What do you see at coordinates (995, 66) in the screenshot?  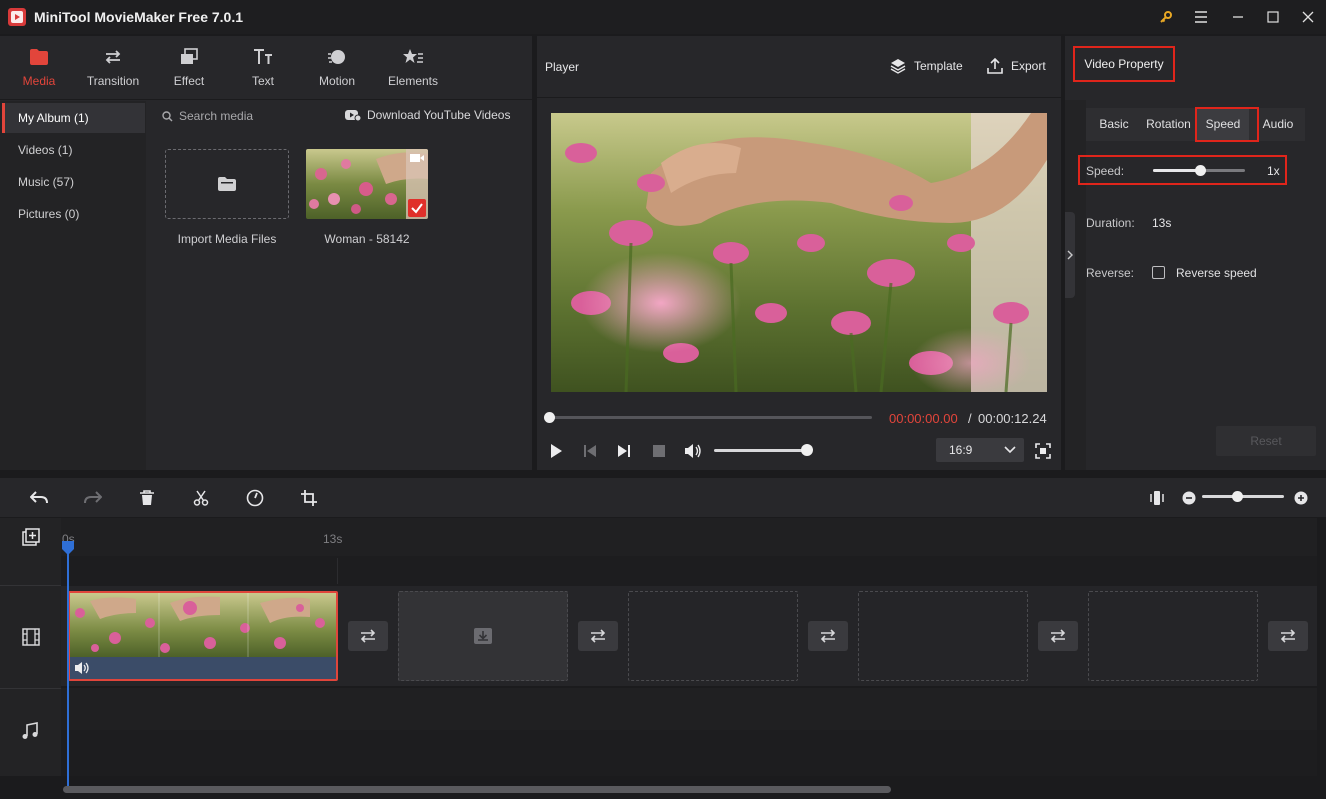 I see `export-icon` at bounding box center [995, 66].